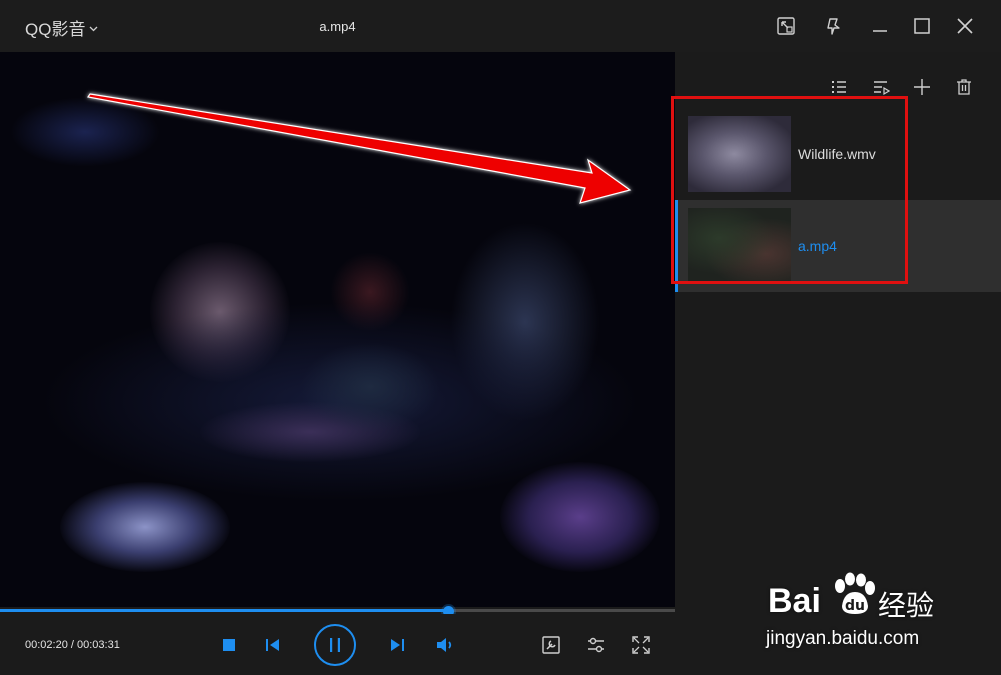 The image size is (1001, 675). I want to click on pause-button, so click(335, 645).